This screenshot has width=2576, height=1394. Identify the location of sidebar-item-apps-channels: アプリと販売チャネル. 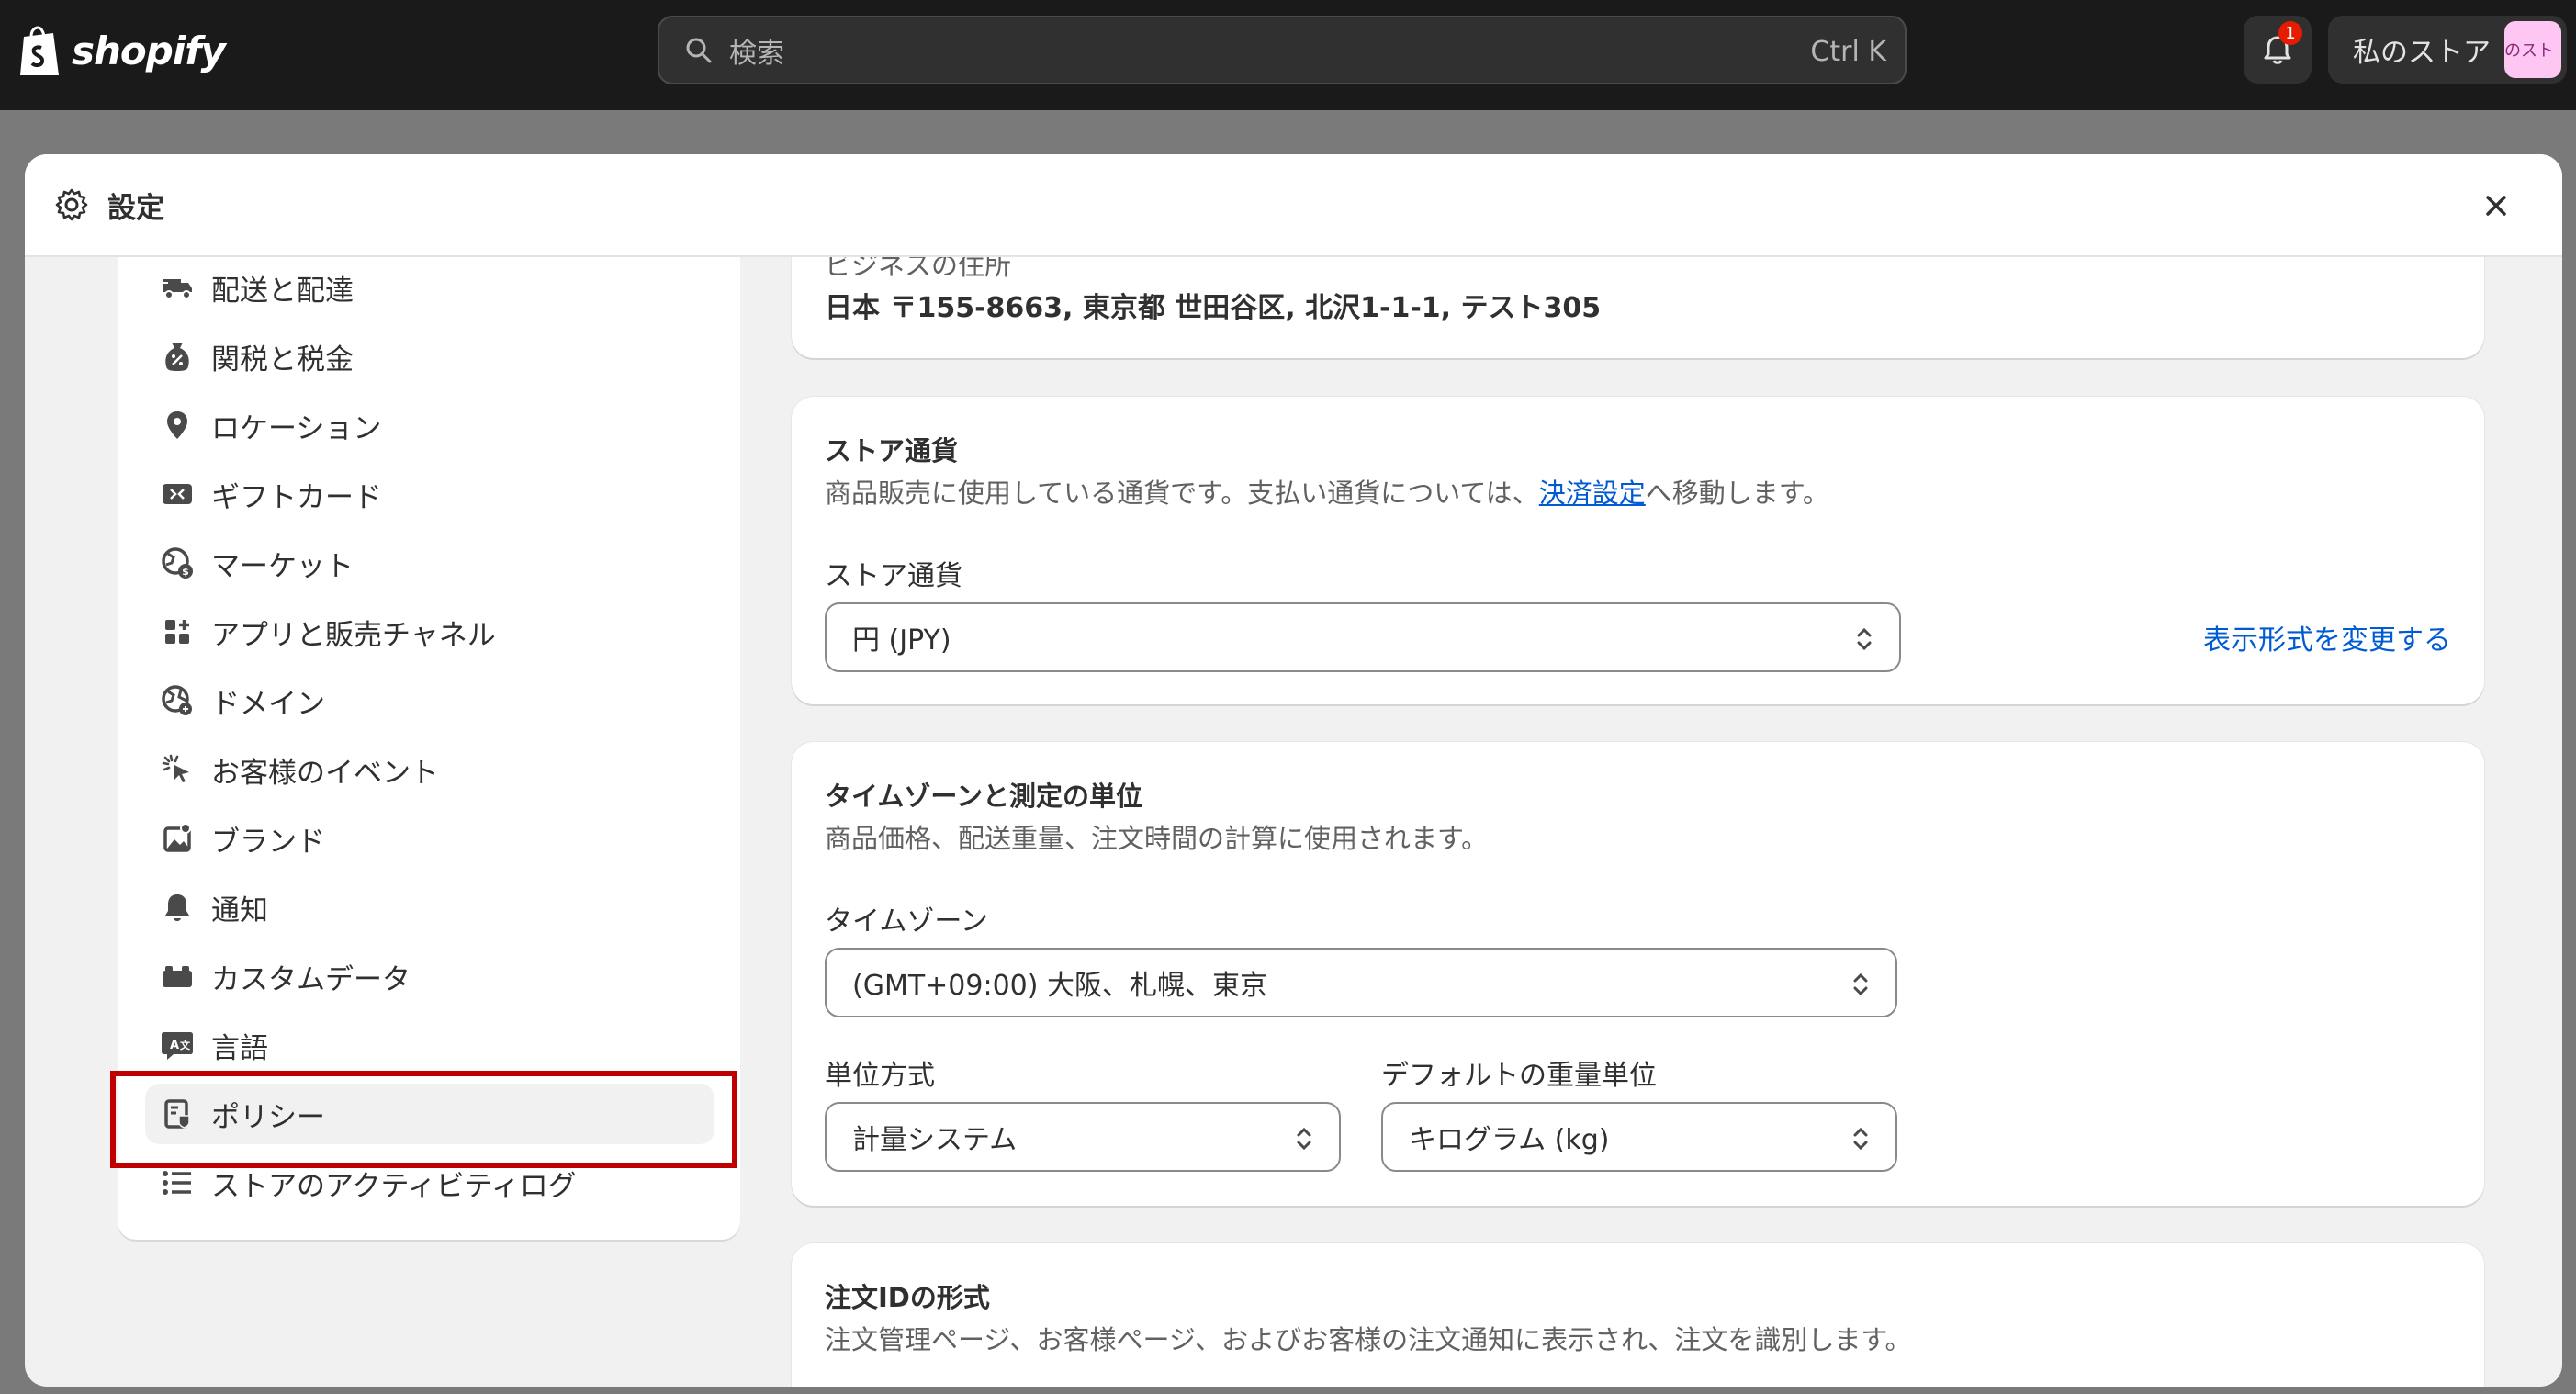
(429, 631).